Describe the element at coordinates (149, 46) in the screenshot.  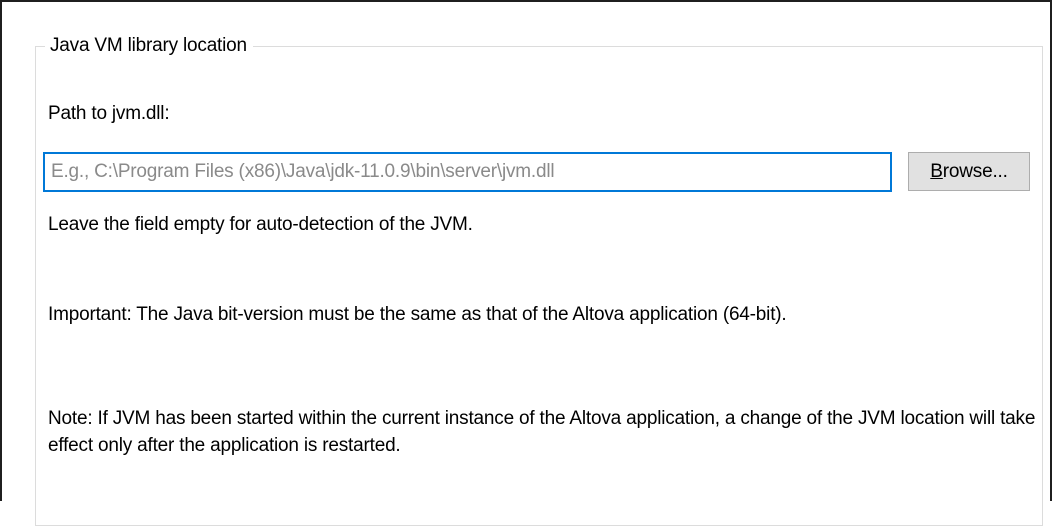
I see `group-title: Java VM library location` at that location.